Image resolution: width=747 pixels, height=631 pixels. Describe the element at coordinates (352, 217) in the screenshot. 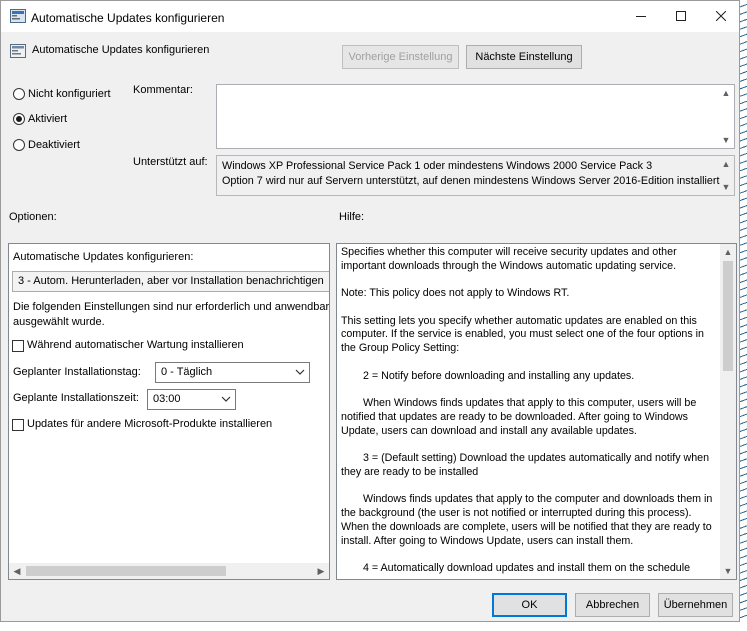

I see `help-label: Hilfe:` at that location.